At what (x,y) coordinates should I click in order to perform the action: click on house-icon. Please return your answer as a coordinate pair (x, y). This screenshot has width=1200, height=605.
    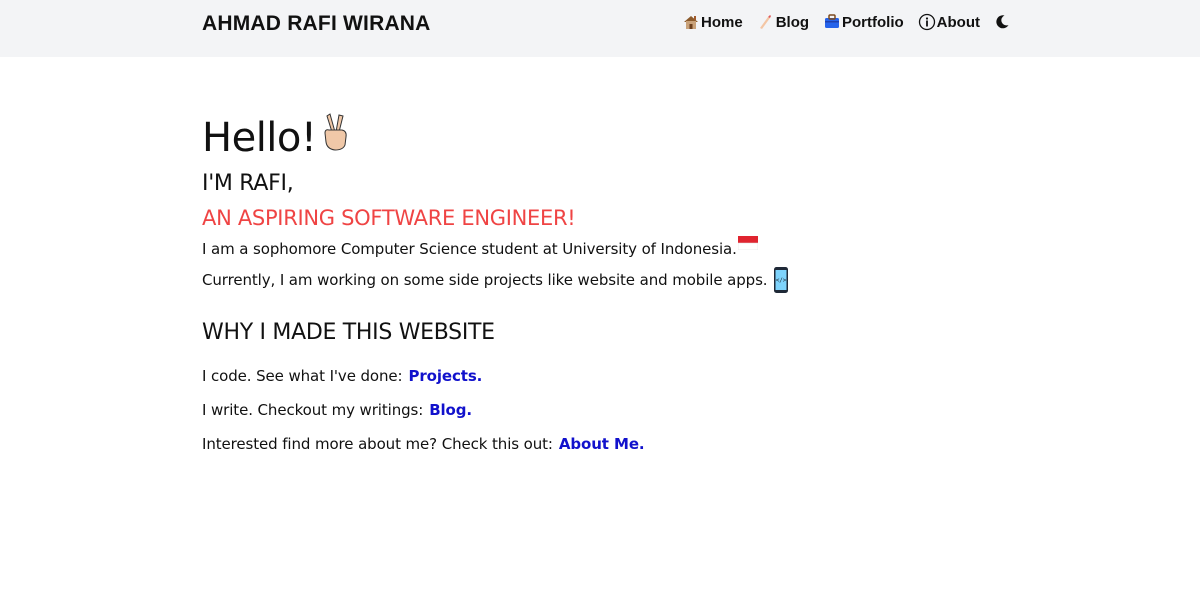
    Looking at the image, I should click on (691, 22).